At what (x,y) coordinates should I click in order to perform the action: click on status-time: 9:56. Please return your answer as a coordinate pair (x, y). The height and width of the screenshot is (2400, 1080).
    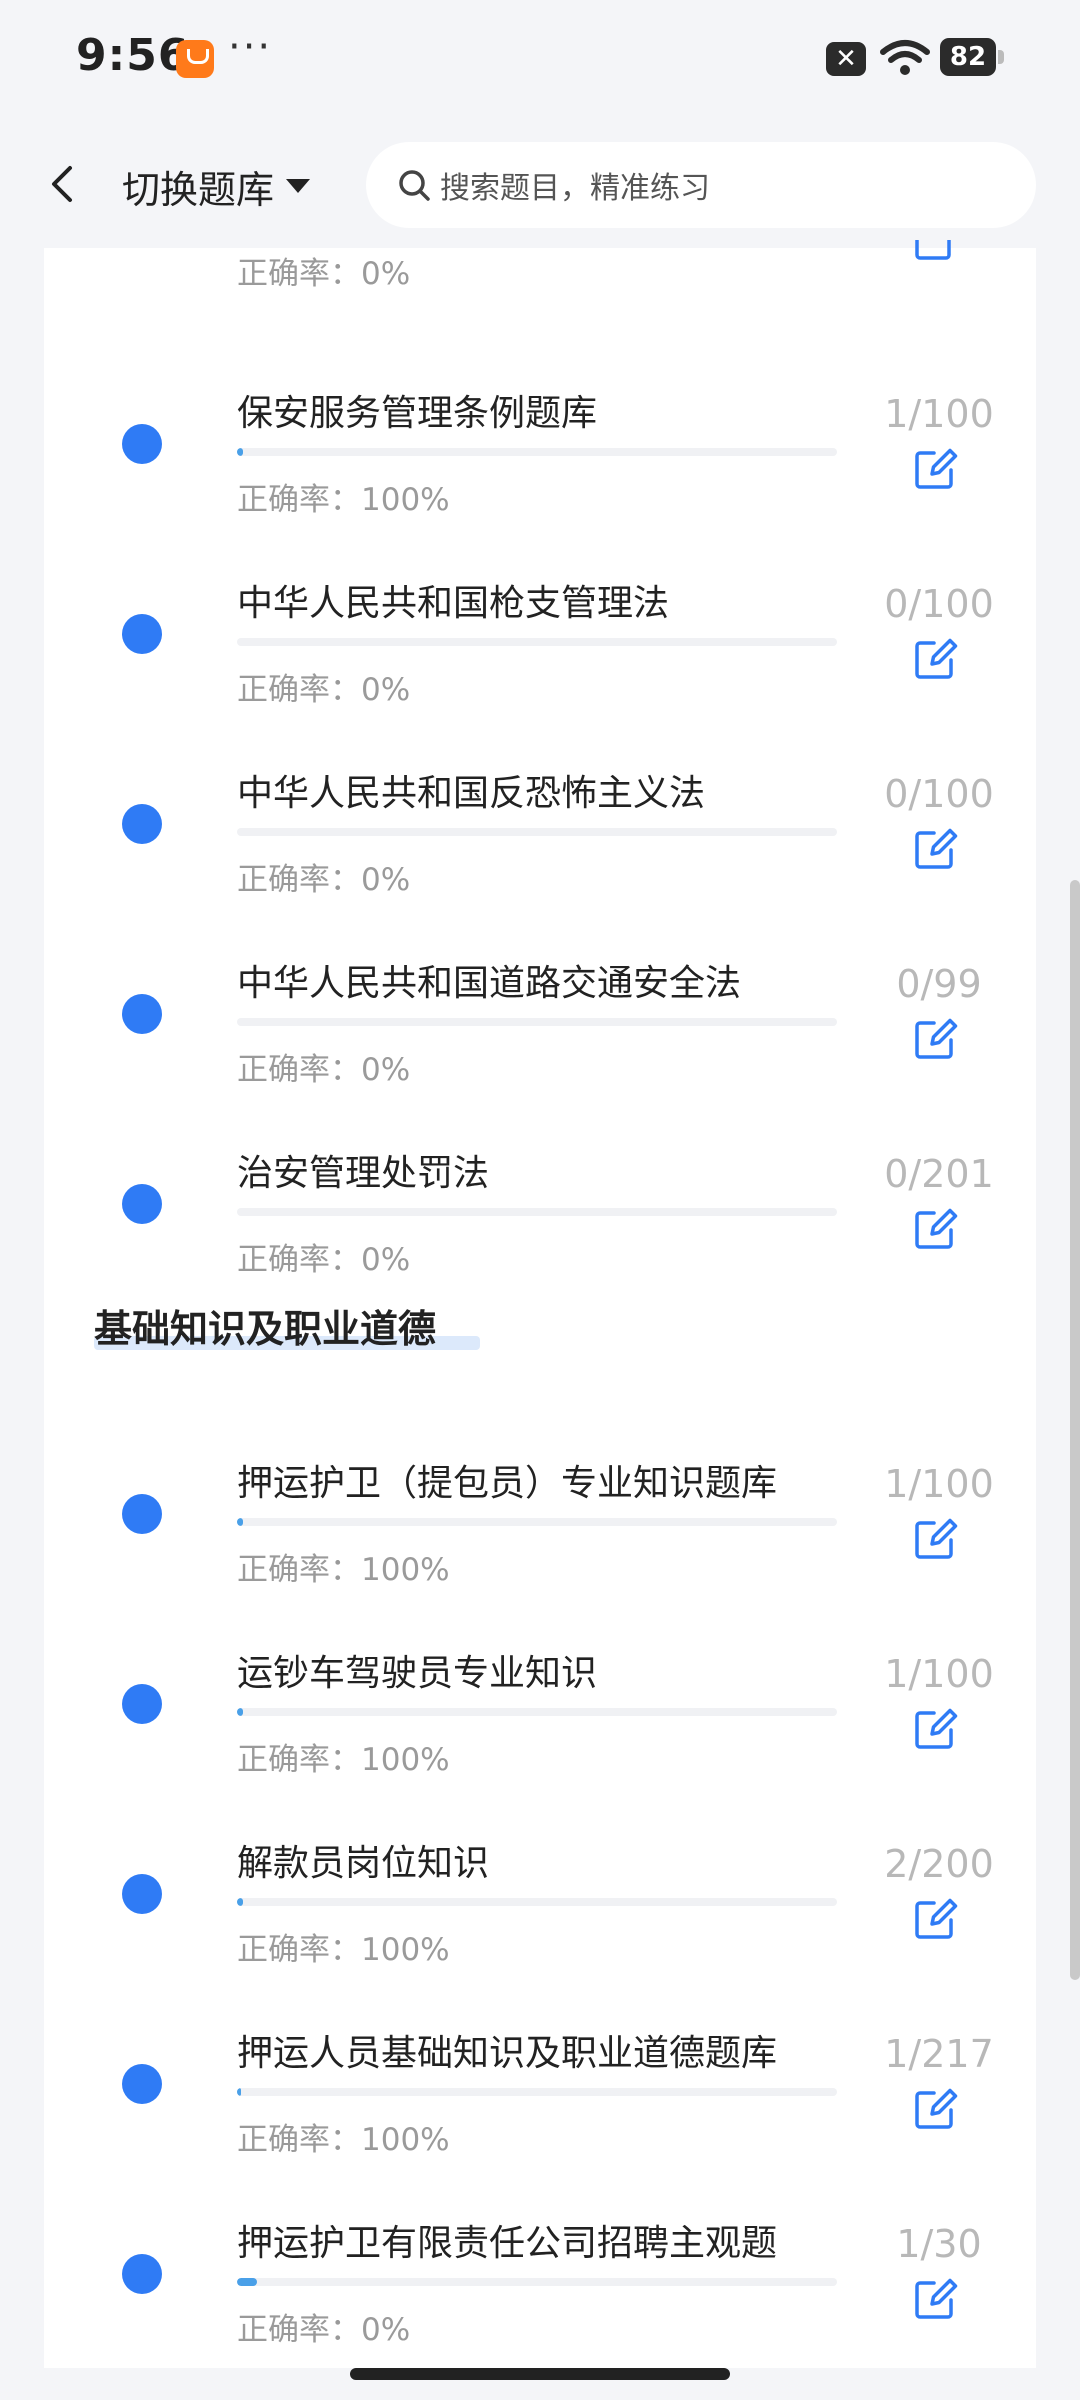
    Looking at the image, I should click on (133, 55).